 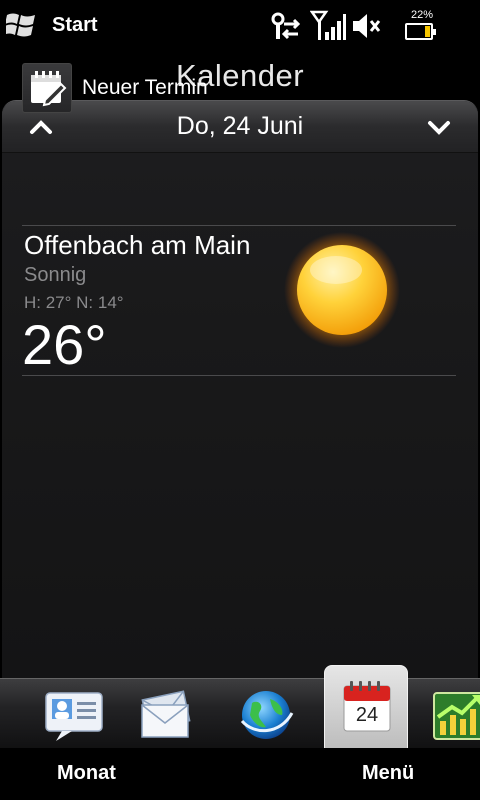 I want to click on contacts-icon, so click(x=74, y=714).